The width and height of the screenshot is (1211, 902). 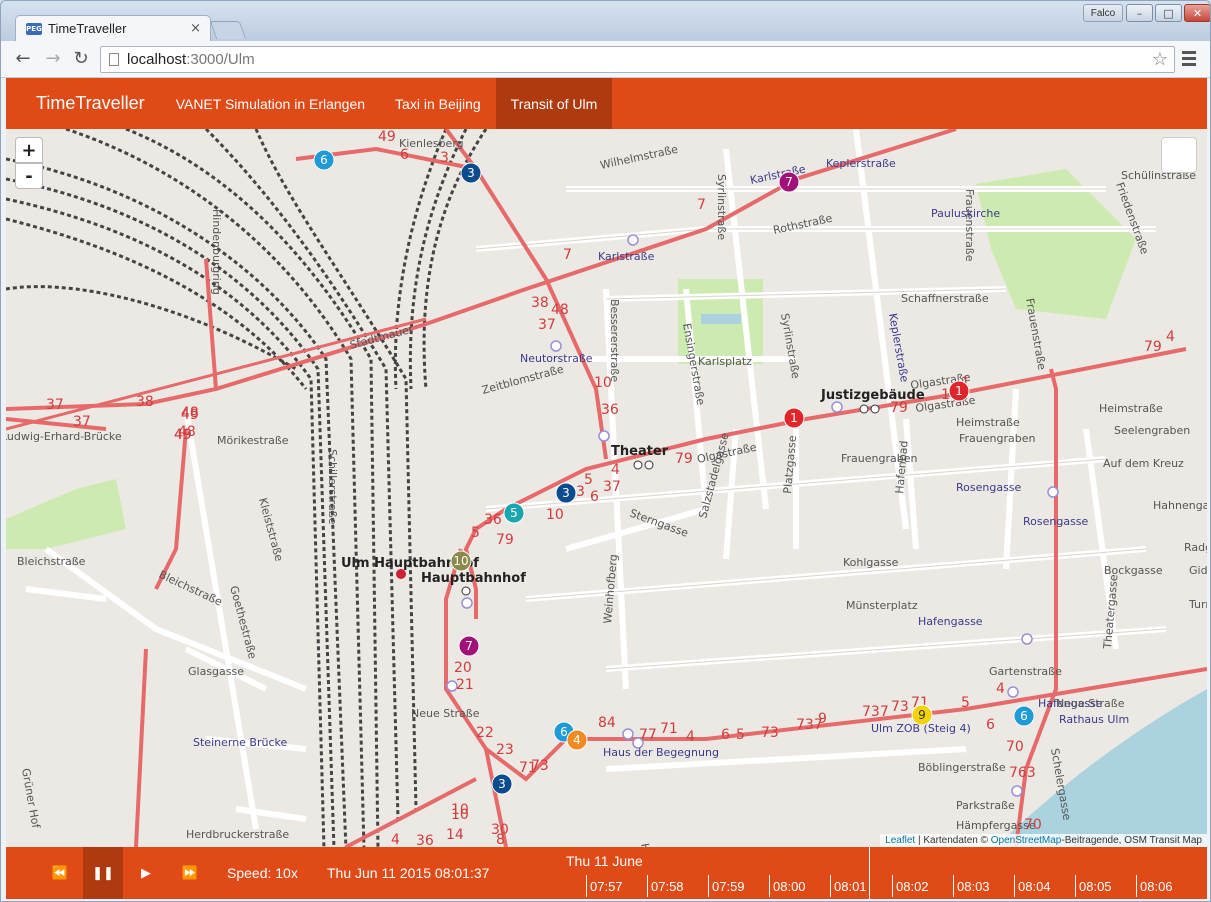 I want to click on route-number-label: 77, so click(x=648, y=735).